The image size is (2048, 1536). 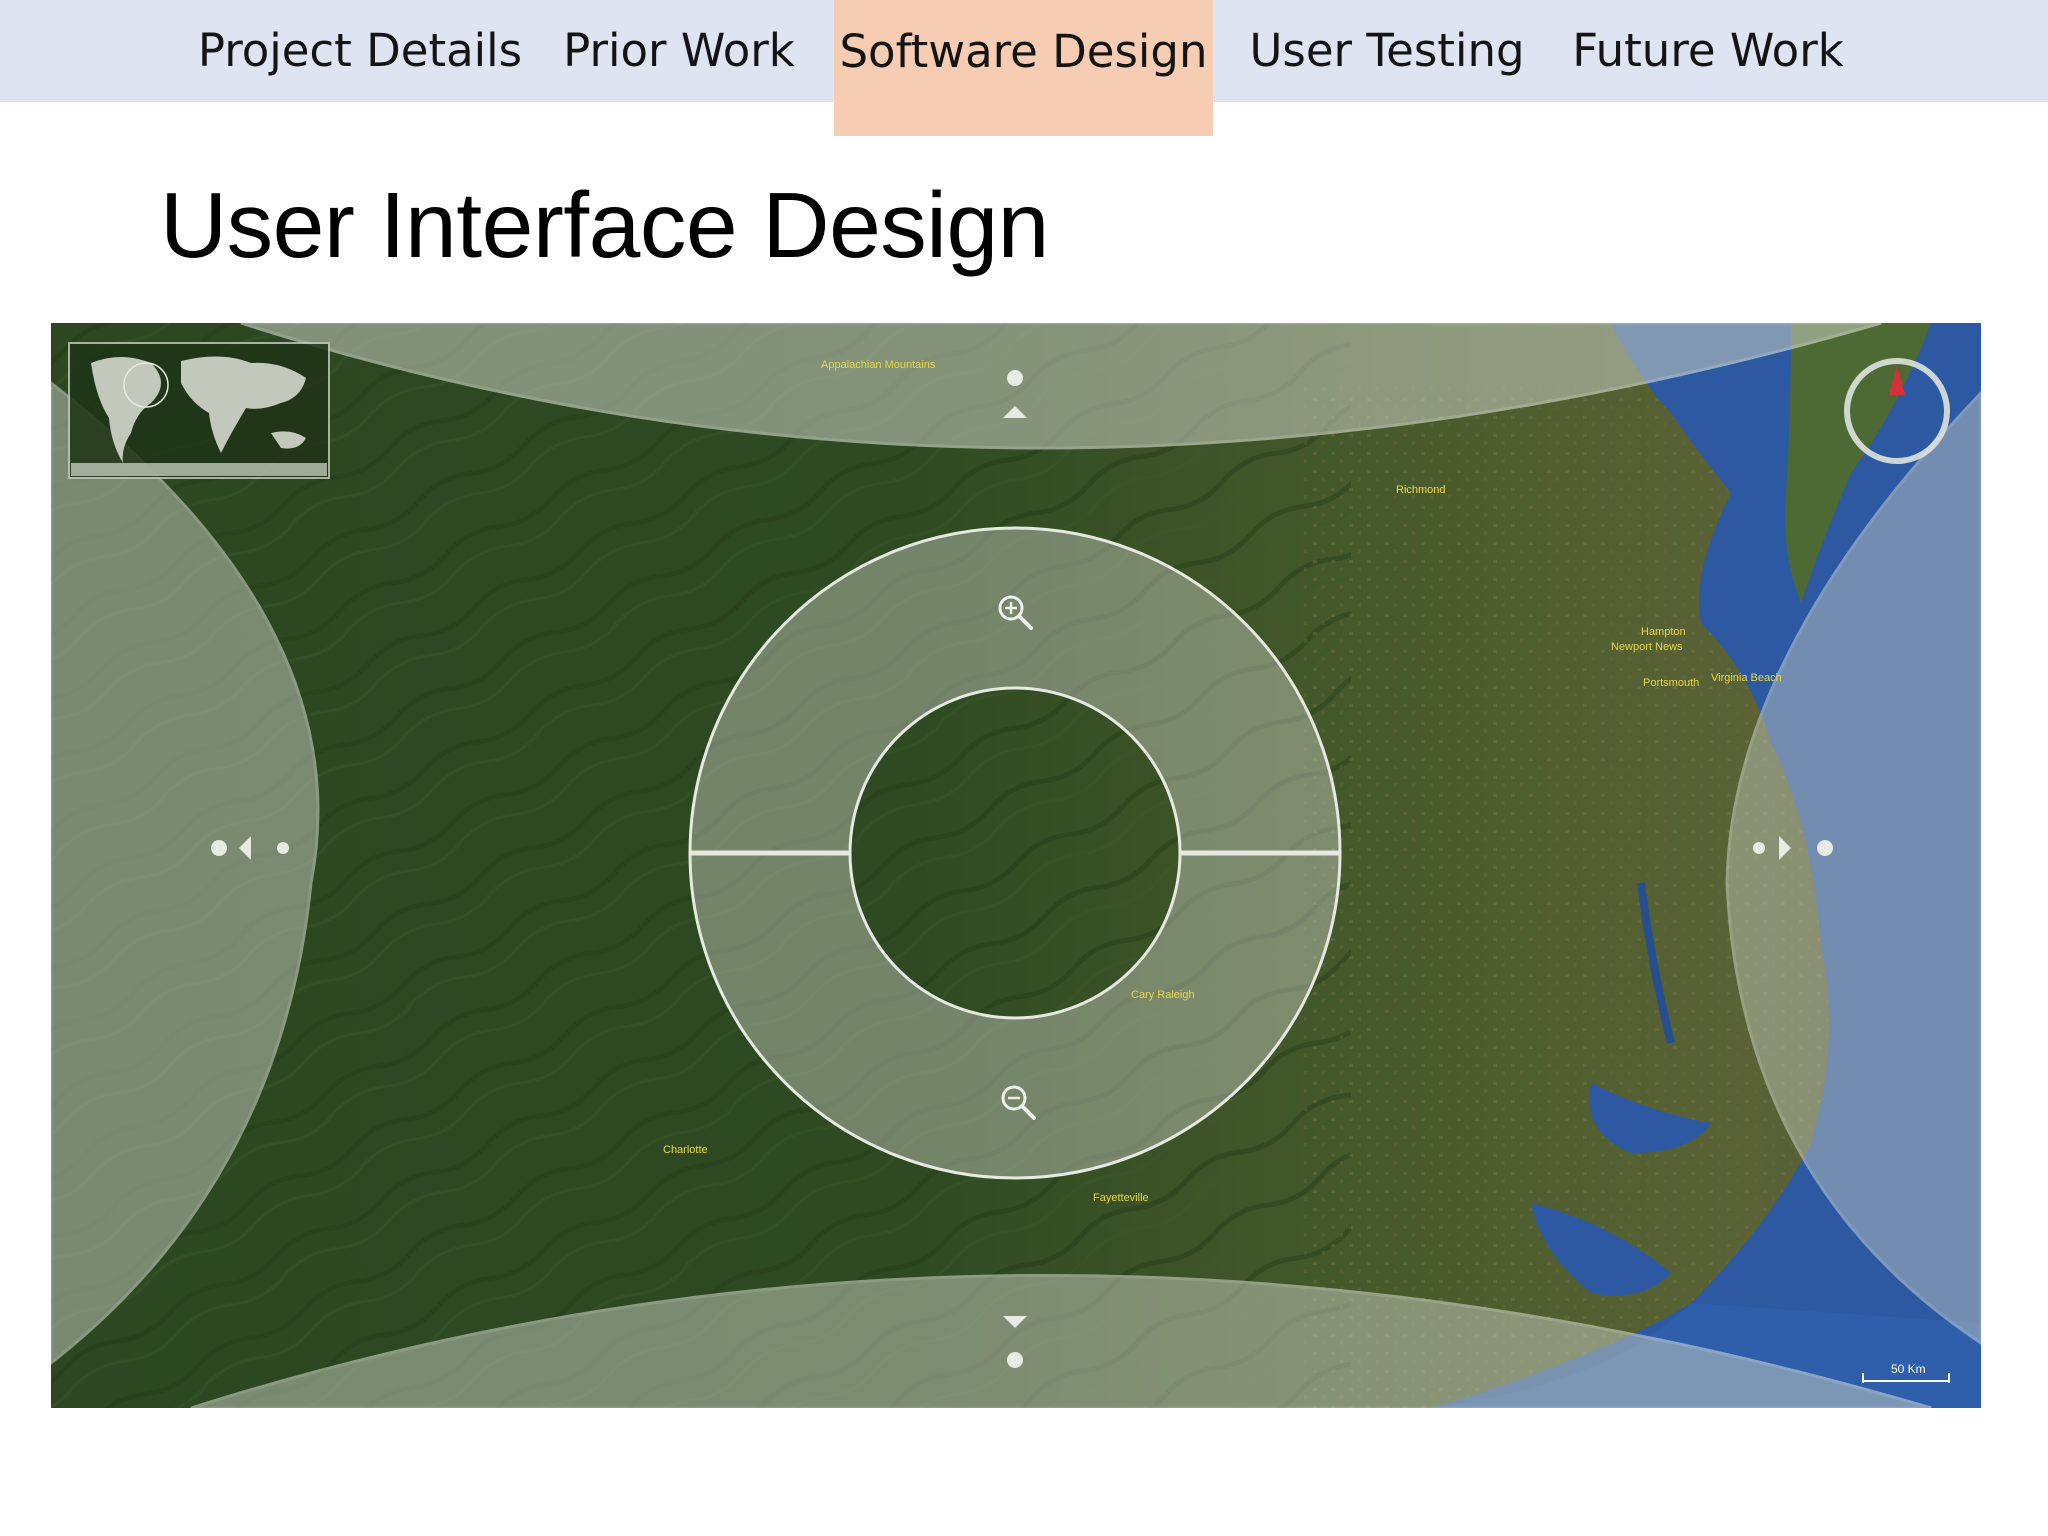 I want to click on tab-user-testing: User Testing, so click(x=1387, y=51).